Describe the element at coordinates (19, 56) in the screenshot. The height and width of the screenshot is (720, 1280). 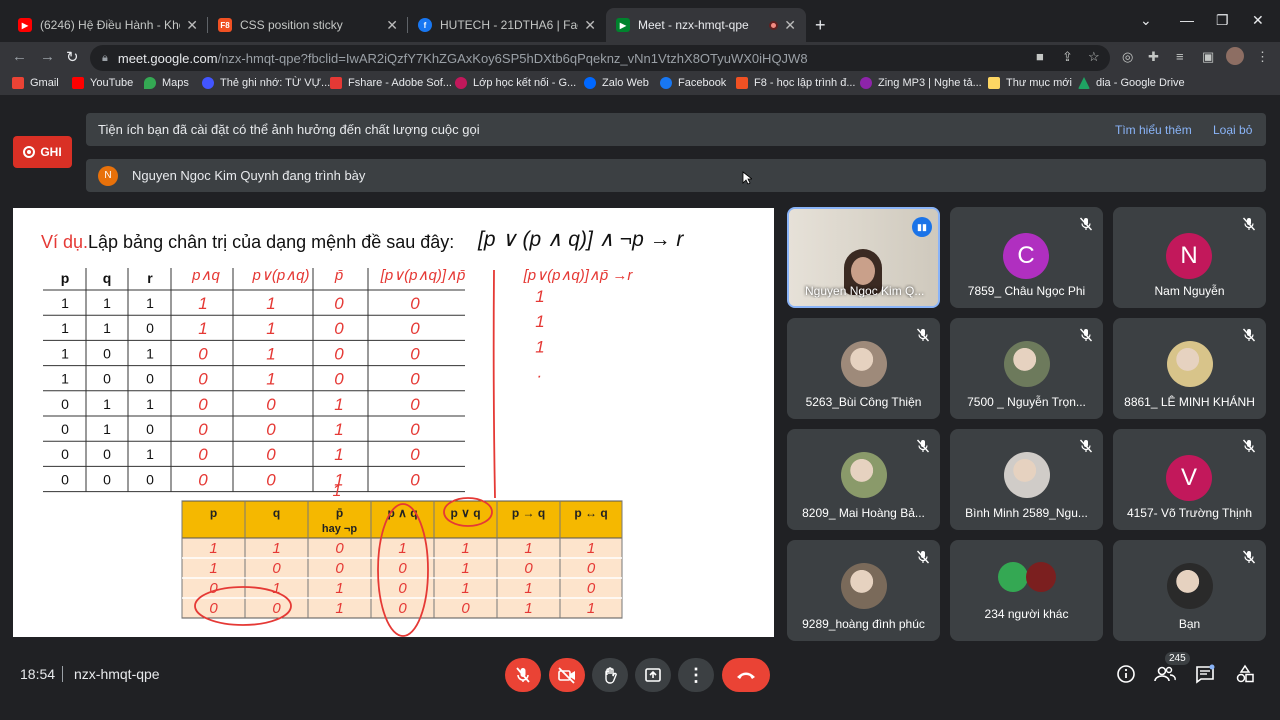
I see `back-icon: ←` at that location.